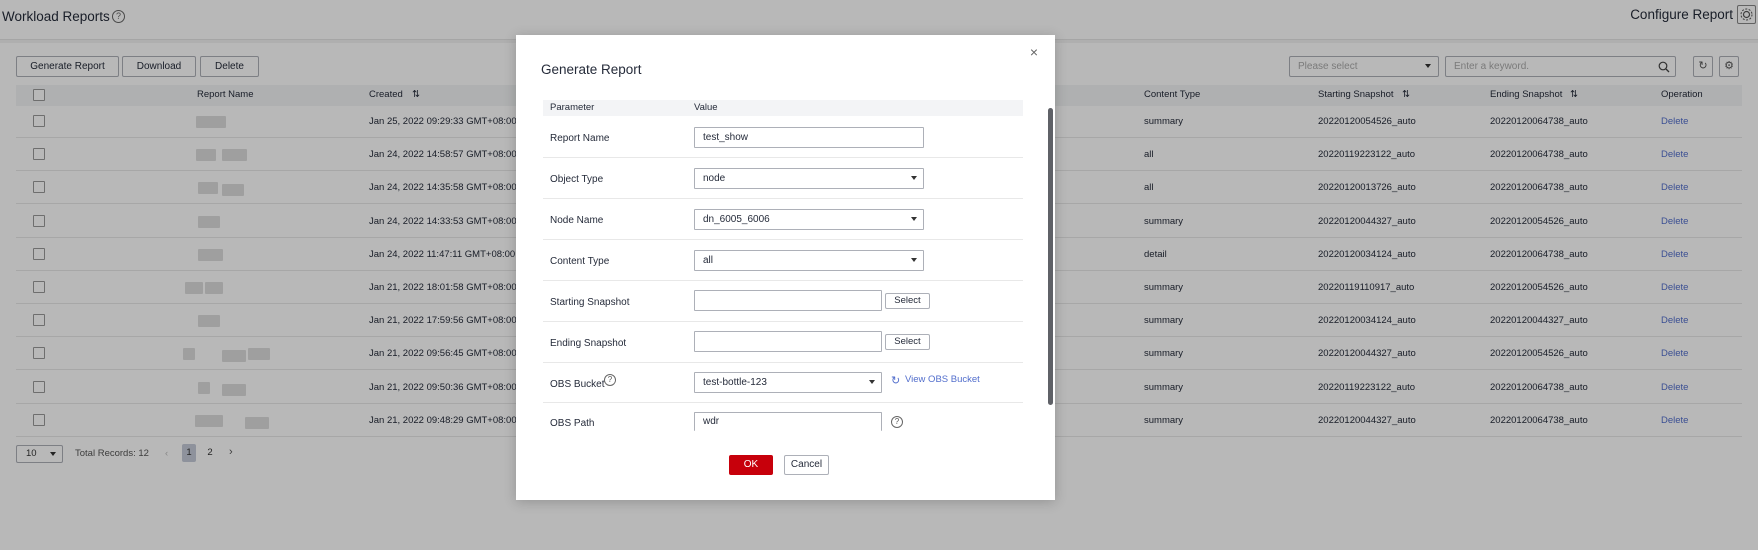 The image size is (1758, 550). I want to click on report-name-label: Report Name, so click(580, 138).